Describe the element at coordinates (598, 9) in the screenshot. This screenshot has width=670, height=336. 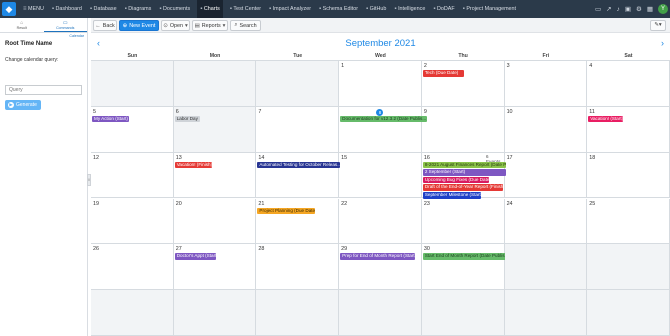
I see `chat-icon: ▭` at that location.